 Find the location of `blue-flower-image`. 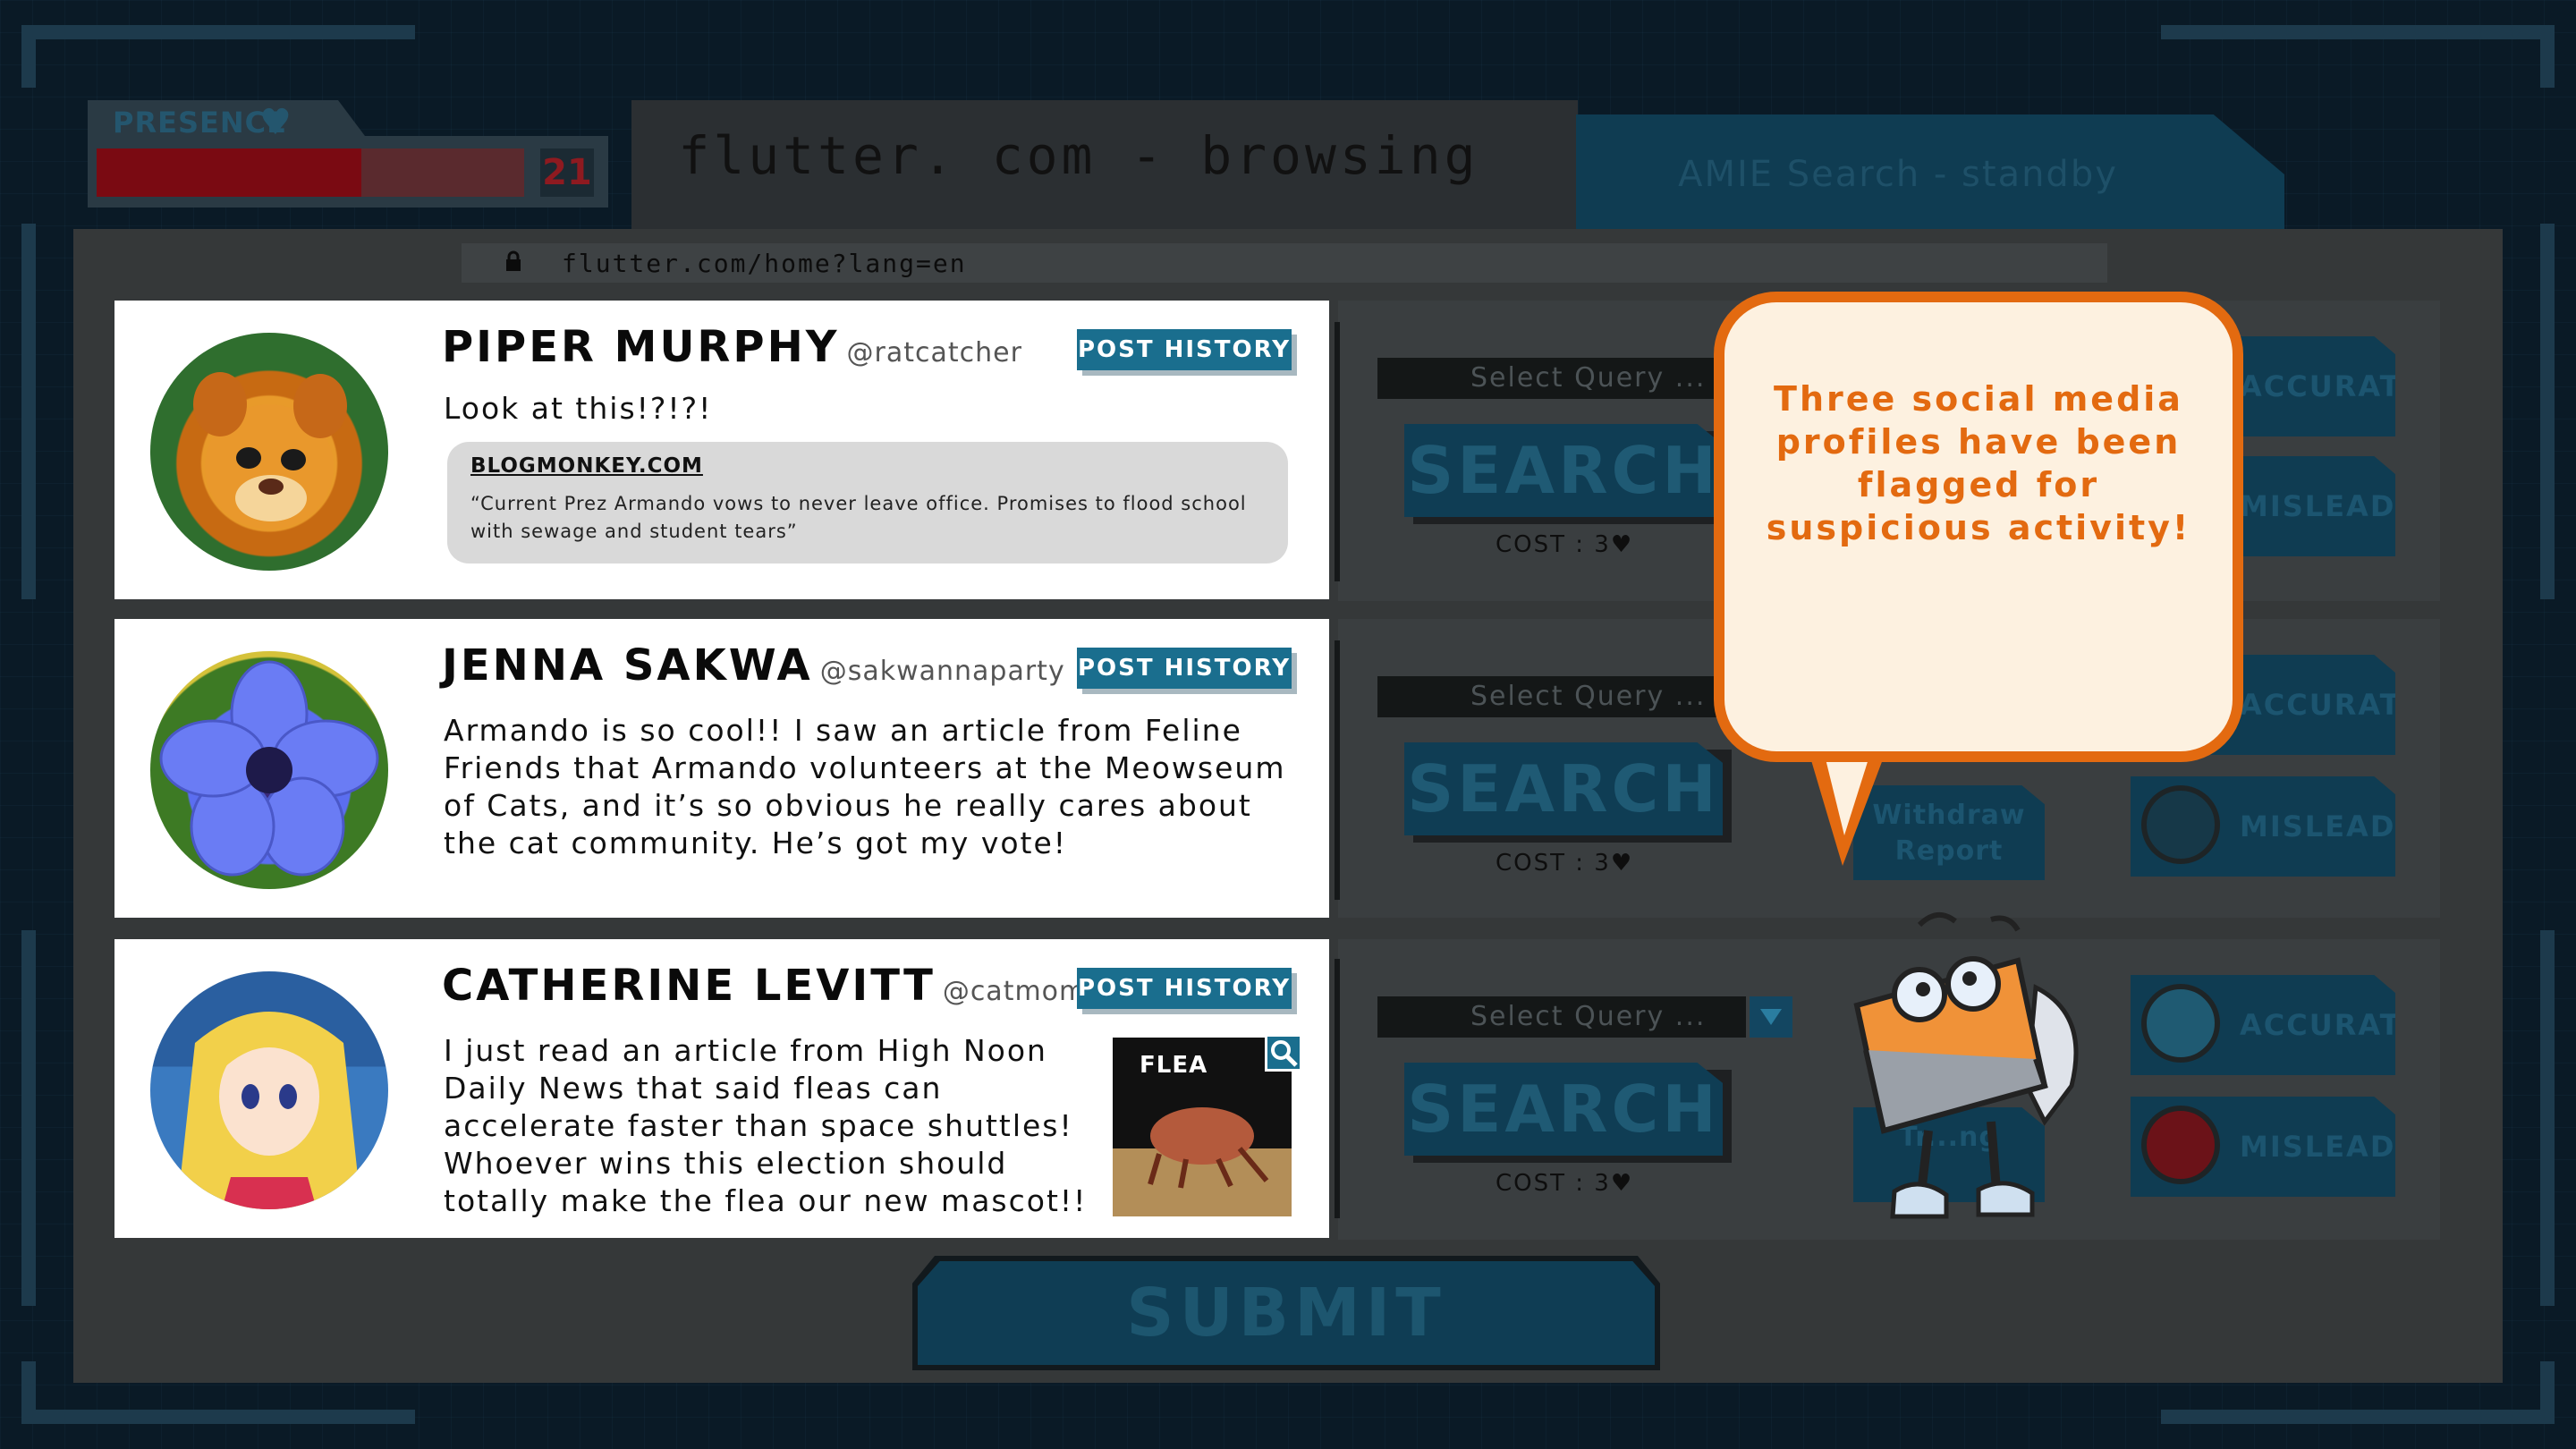

blue-flower-image is located at coordinates (269, 768).